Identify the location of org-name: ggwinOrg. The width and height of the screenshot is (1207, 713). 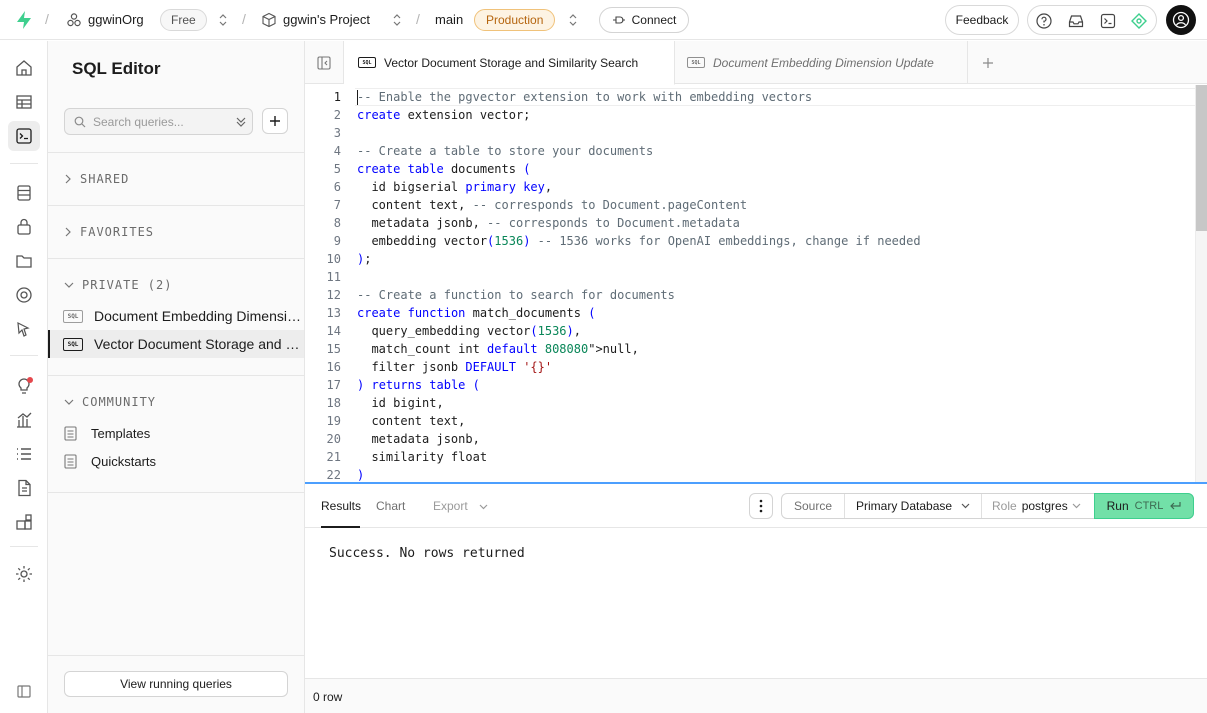
(116, 19).